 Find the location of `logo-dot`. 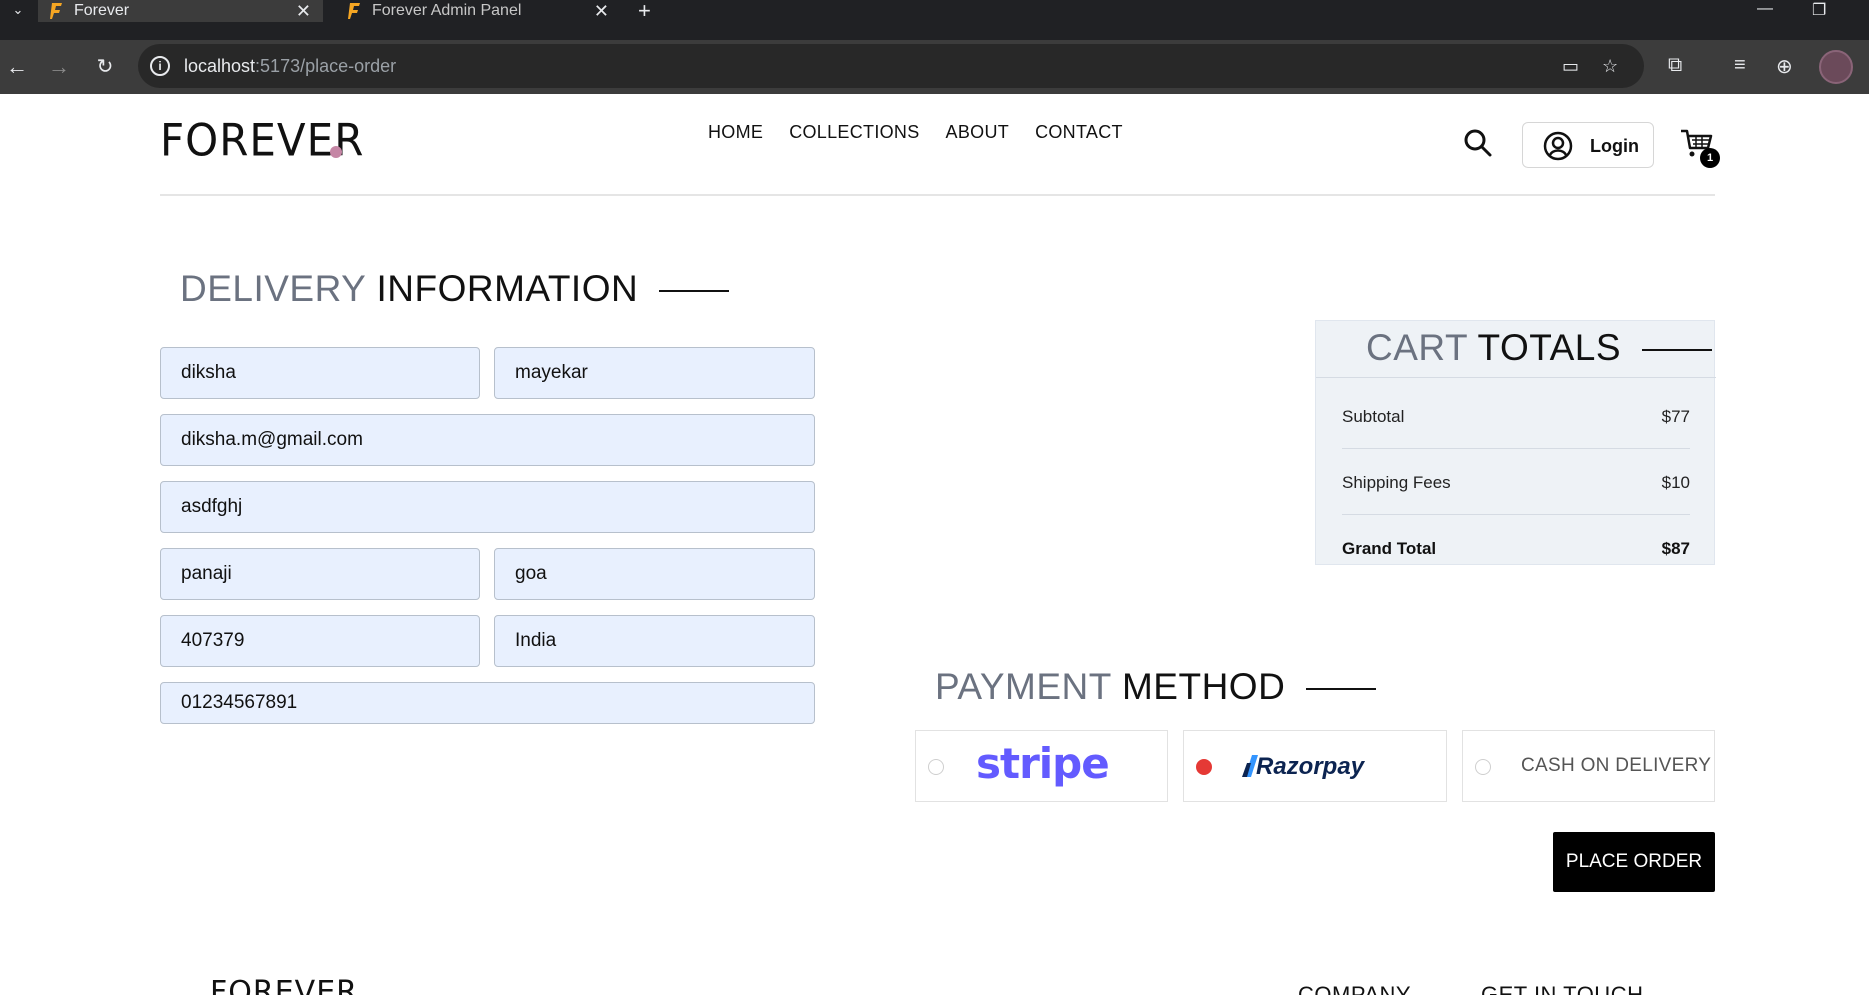

logo-dot is located at coordinates (336, 152).